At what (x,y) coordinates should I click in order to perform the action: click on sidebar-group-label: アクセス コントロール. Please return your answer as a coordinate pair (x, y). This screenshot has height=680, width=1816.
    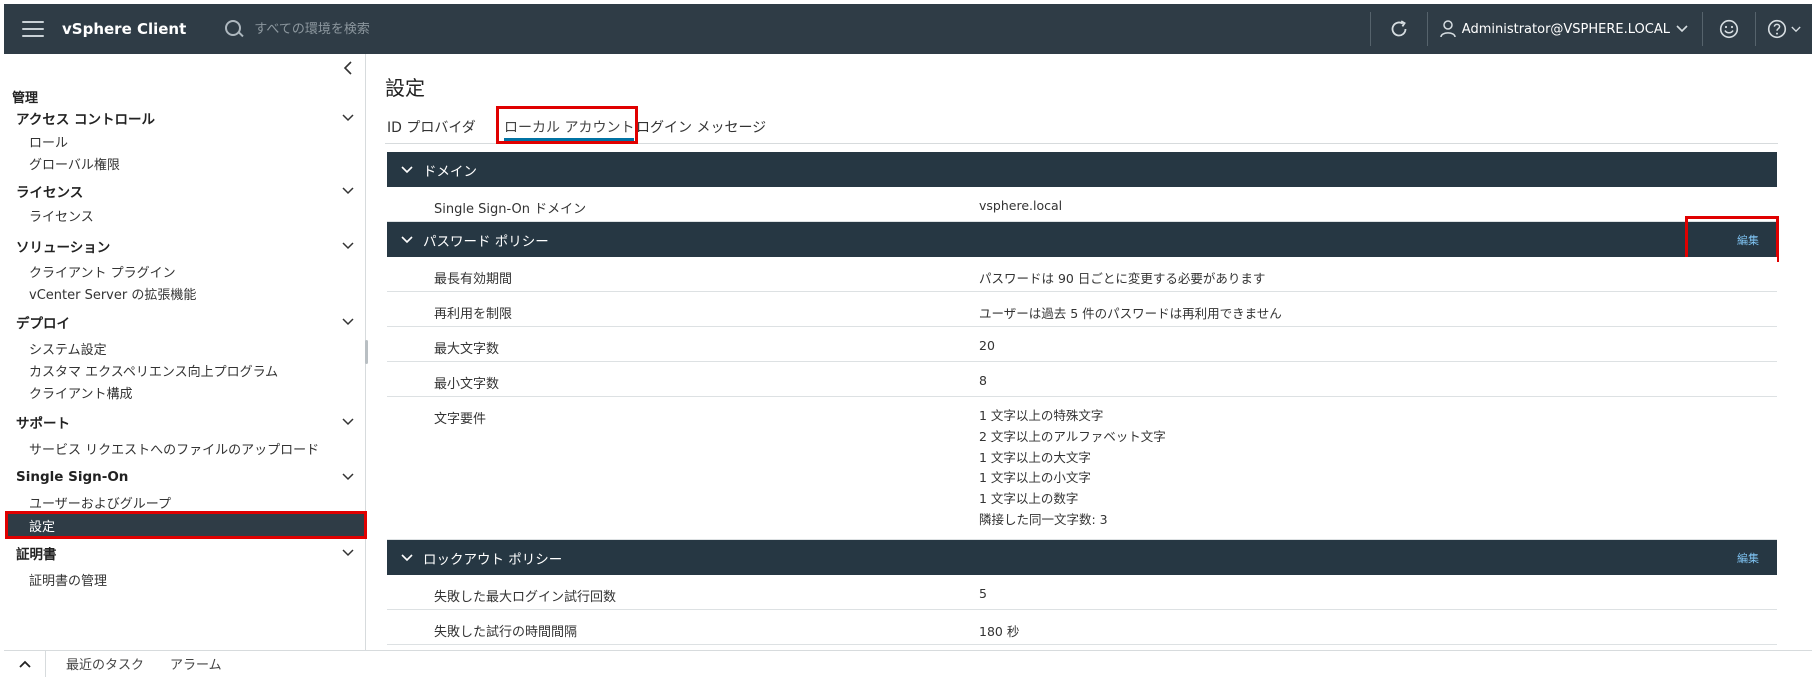
    Looking at the image, I should click on (86, 120).